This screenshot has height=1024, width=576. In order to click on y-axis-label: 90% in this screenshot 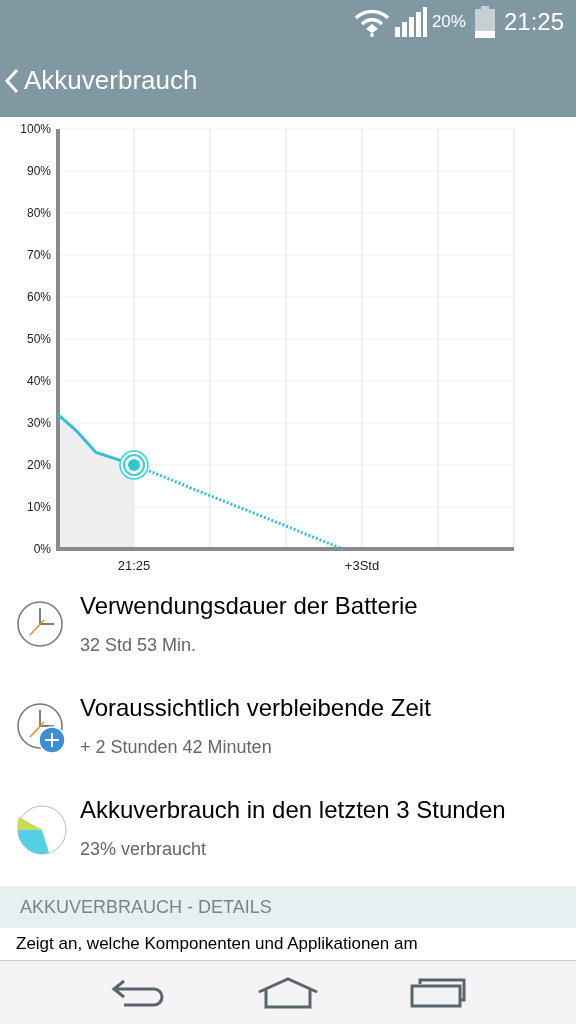, I will do `click(38, 171)`.